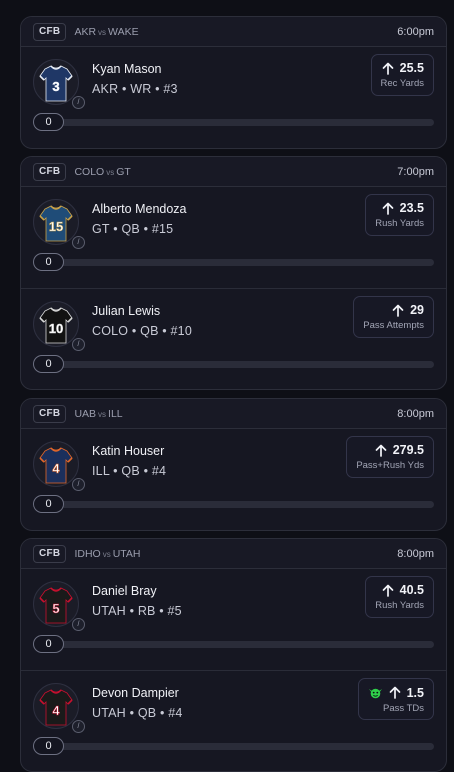  What do you see at coordinates (390, 457) in the screenshot?
I see `projection-button: 279.5 Pass+Rush Yds` at bounding box center [390, 457].